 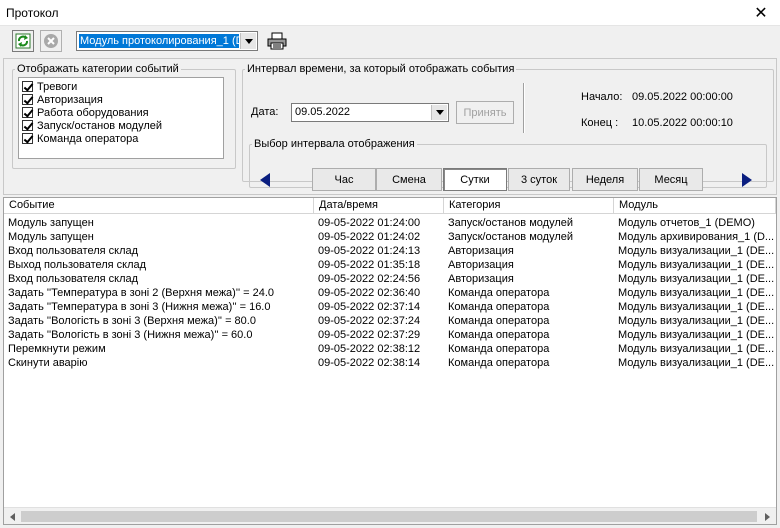 I want to click on next-interval-button, so click(x=747, y=179).